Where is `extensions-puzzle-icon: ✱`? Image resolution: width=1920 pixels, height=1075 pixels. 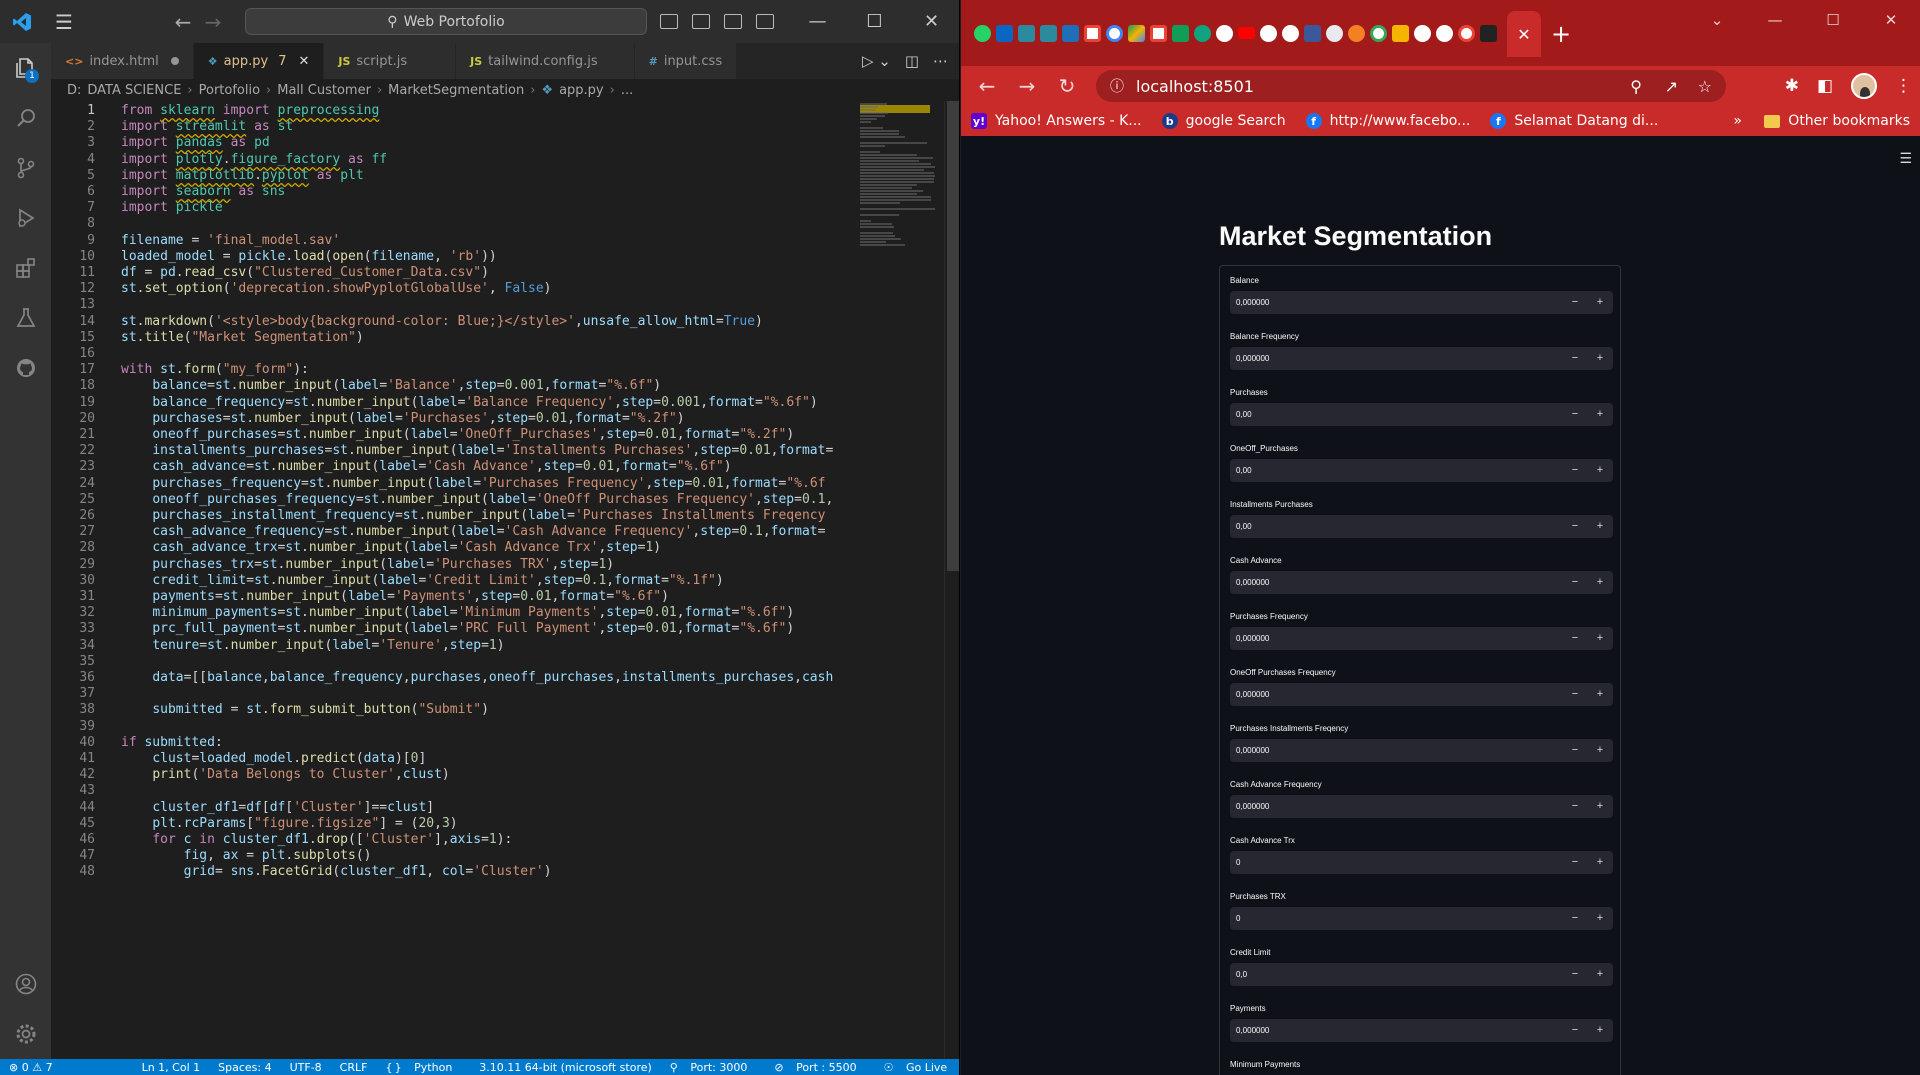
extensions-puzzle-icon: ✱ is located at coordinates (1792, 86).